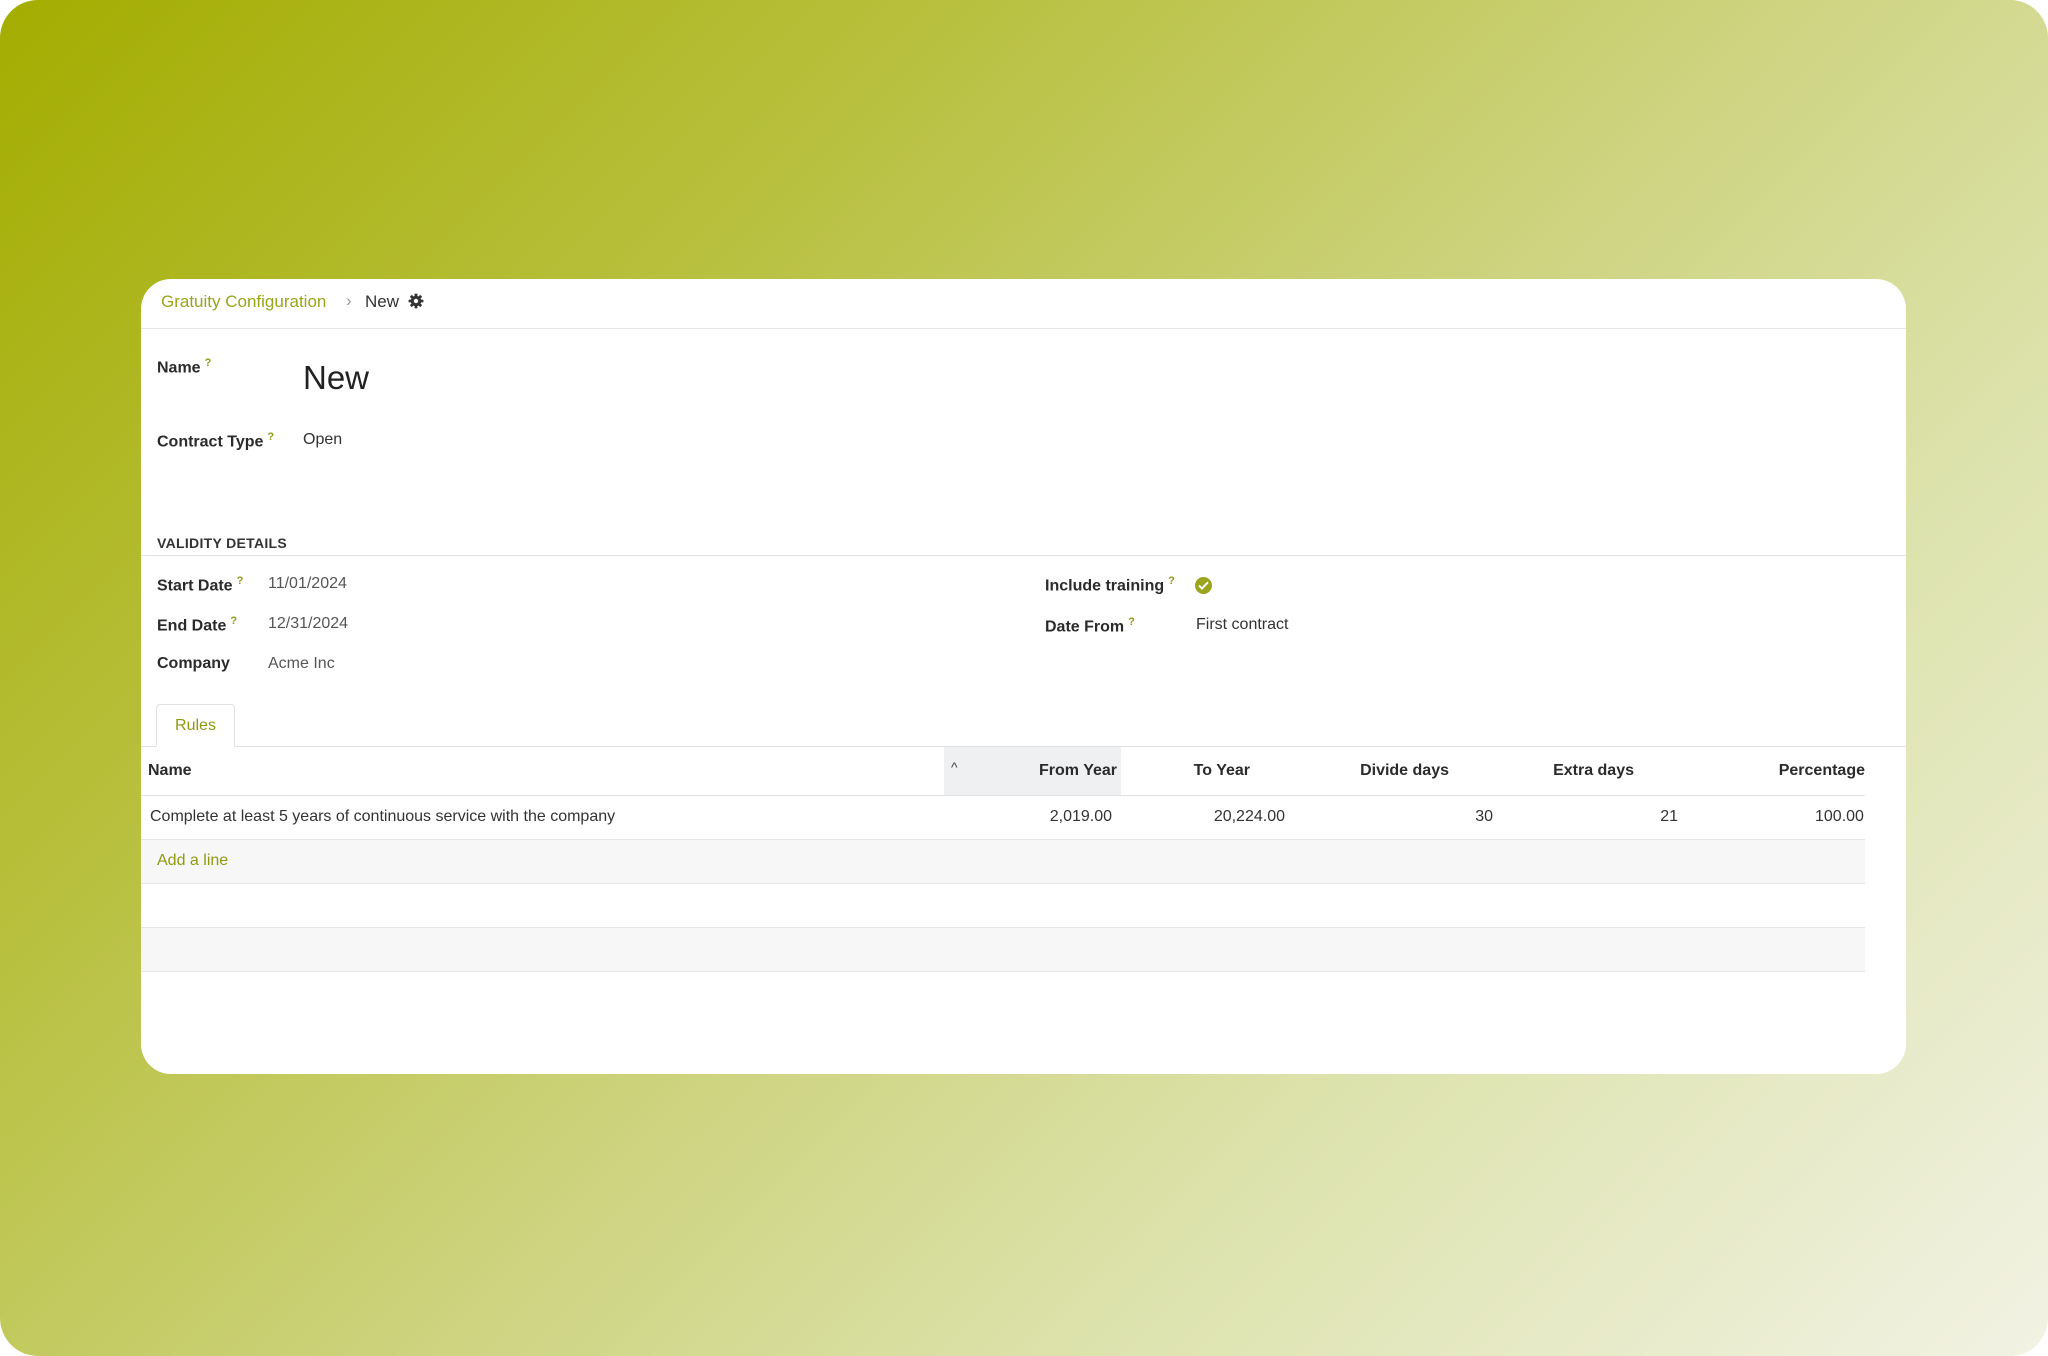  I want to click on contract-type-label: Contract Type?, so click(215, 441).